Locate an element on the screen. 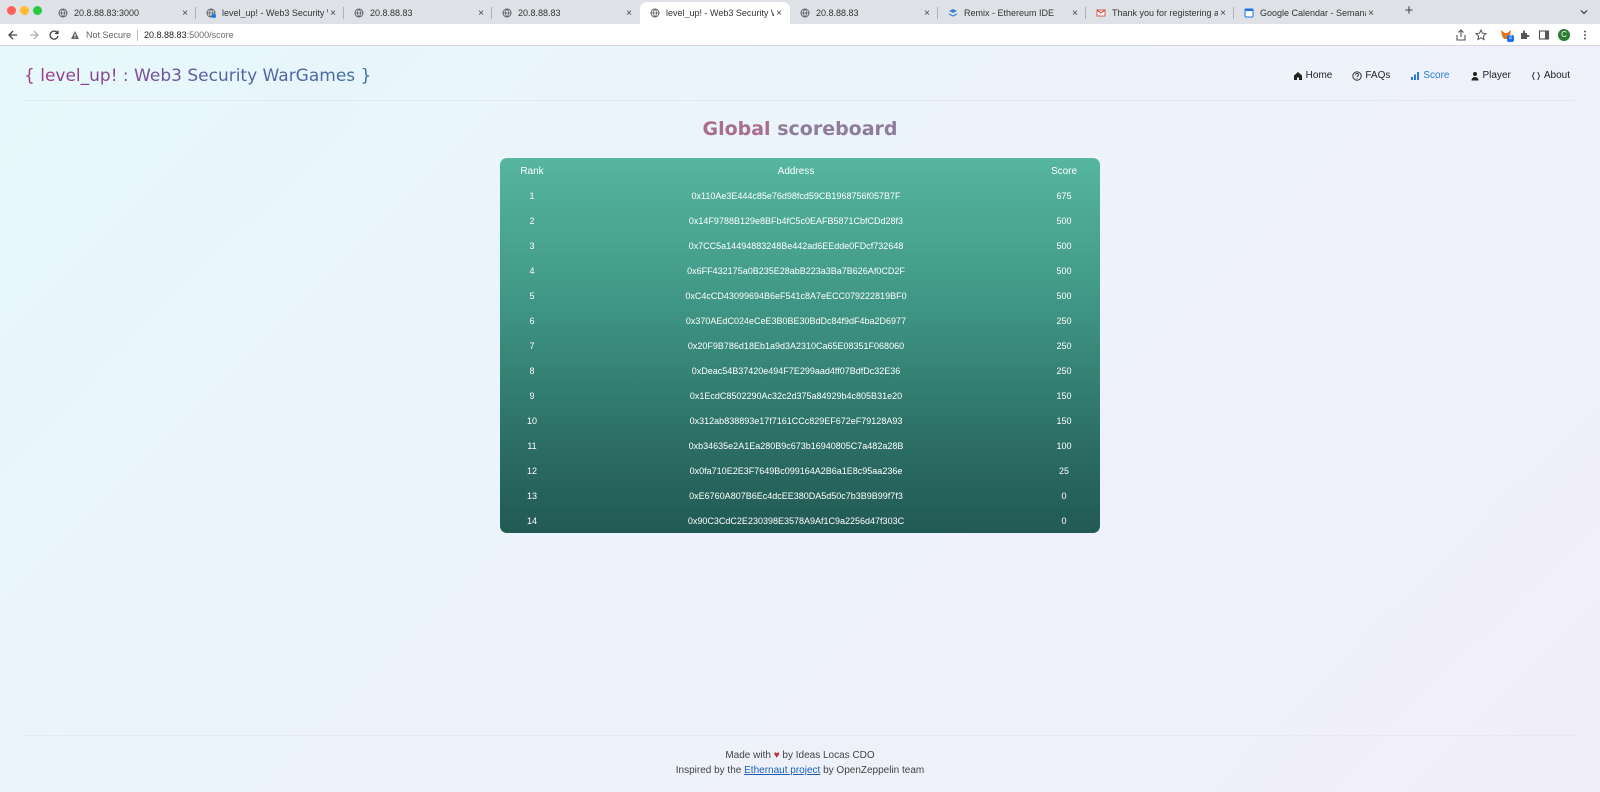 This screenshot has width=1600, height=792. chevron-down-icon is located at coordinates (1584, 11).